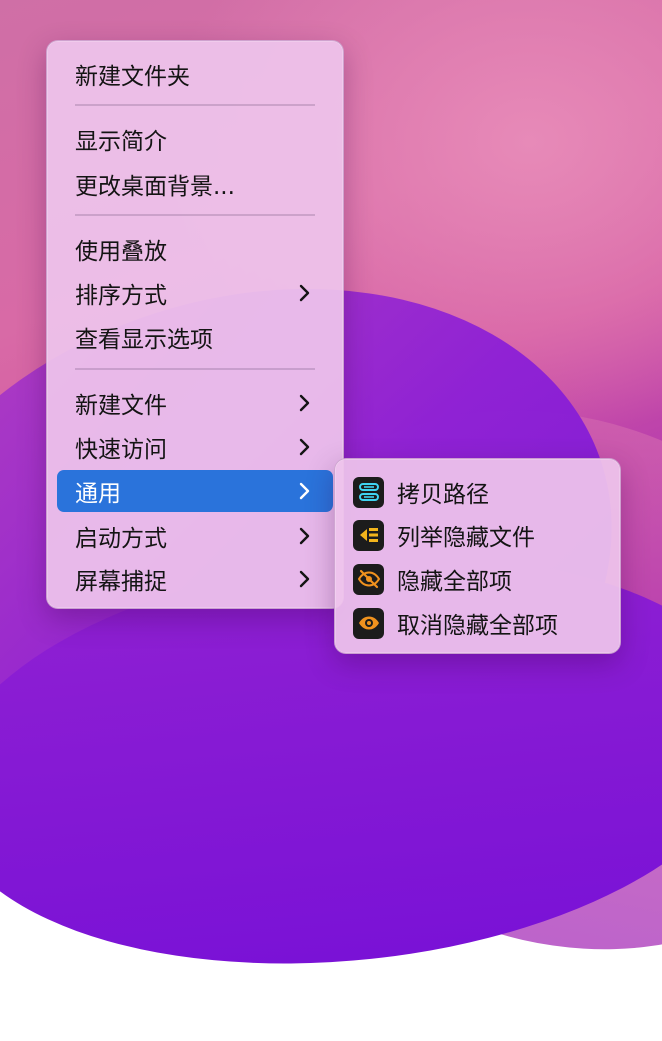  Describe the element at coordinates (195, 447) in the screenshot. I see `menu-item-quick-access: 快速访问` at that location.